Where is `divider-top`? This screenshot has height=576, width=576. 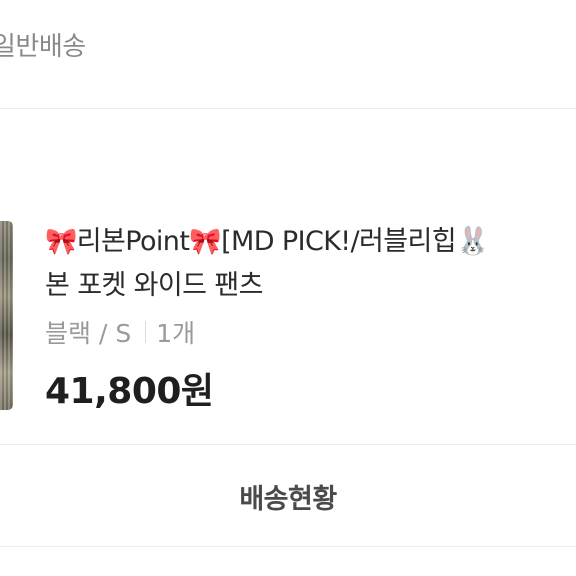 divider-top is located at coordinates (288, 108).